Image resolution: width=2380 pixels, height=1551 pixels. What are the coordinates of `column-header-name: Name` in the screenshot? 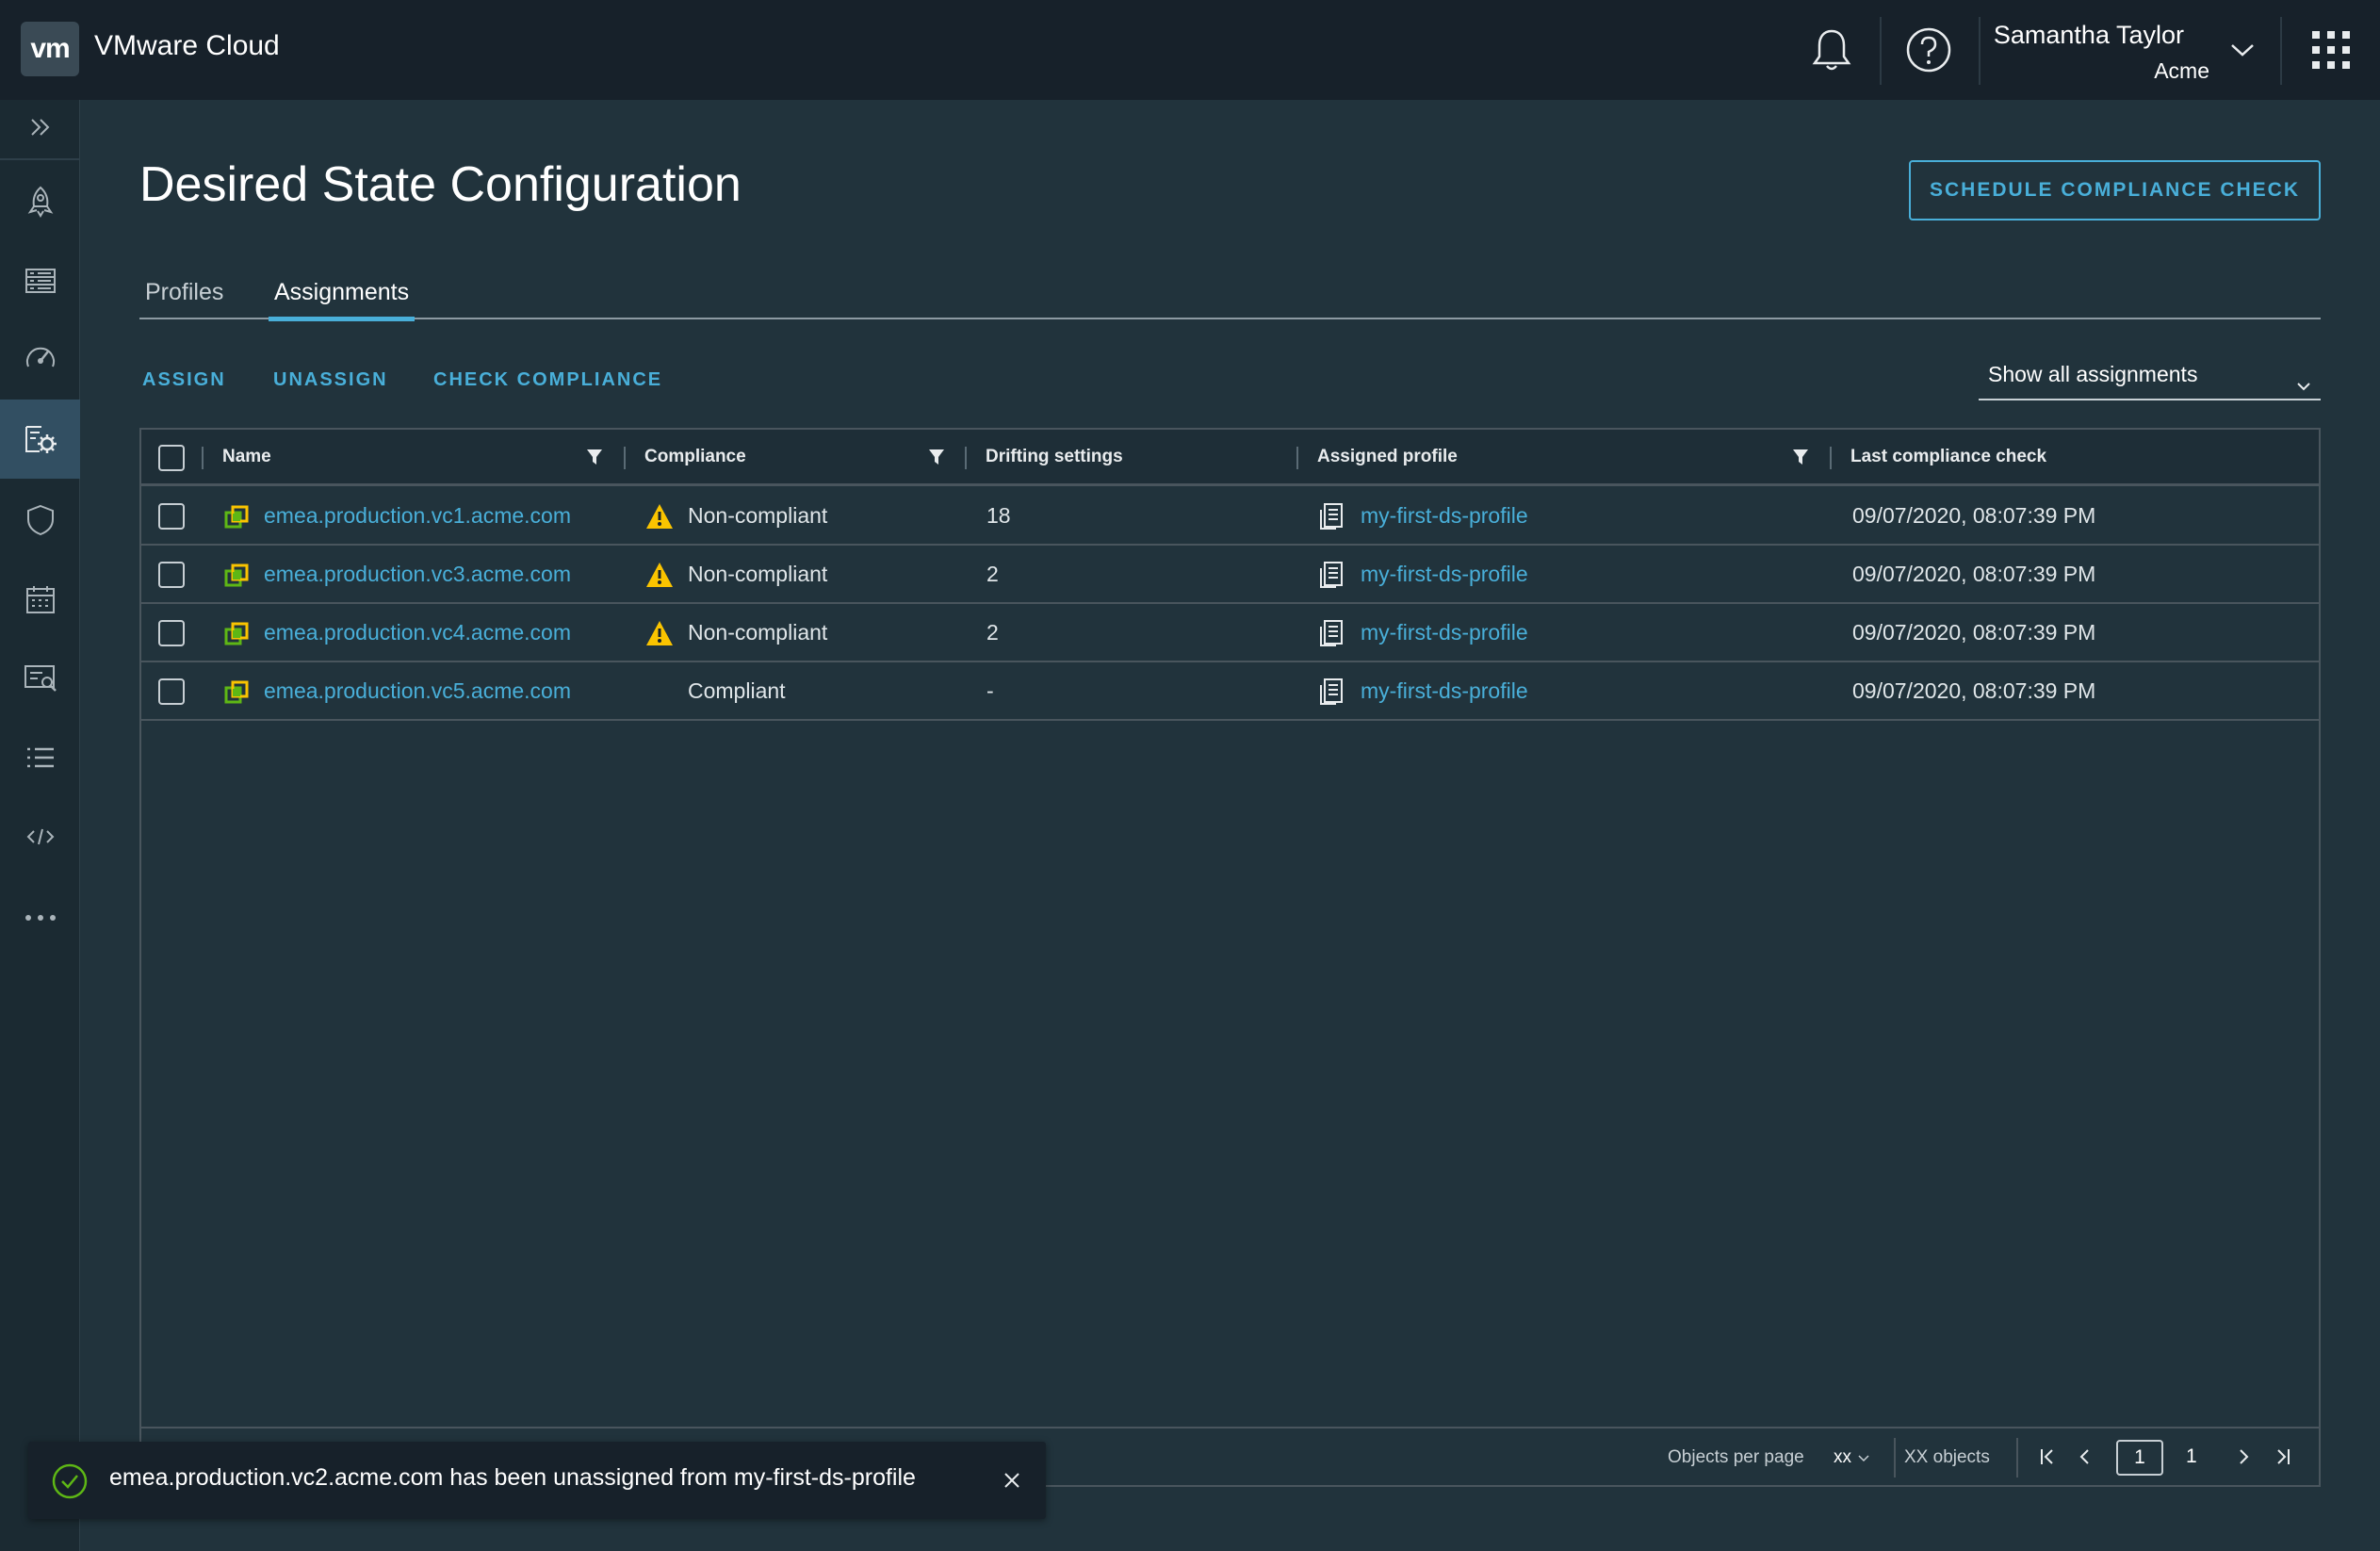 It's located at (246, 457).